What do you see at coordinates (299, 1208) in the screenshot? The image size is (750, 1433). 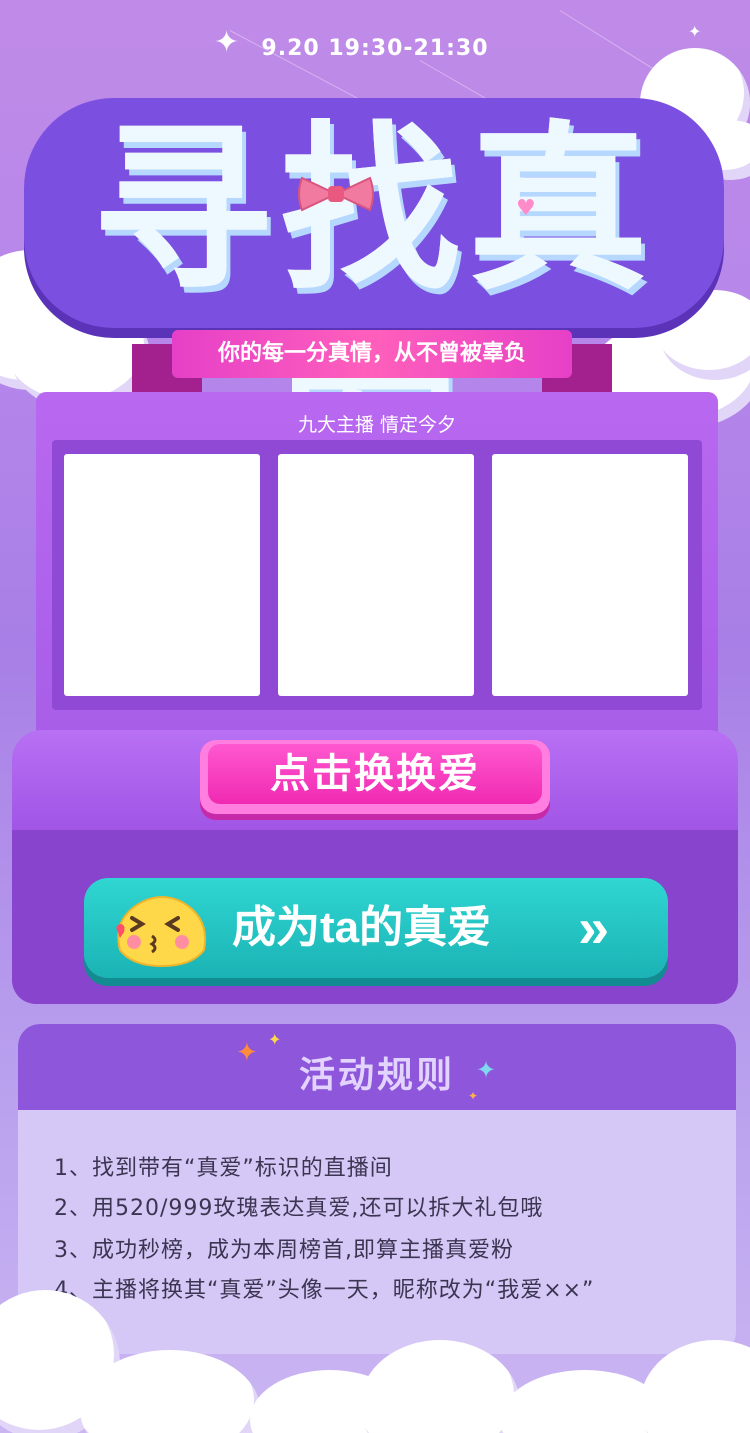 I see `rule-item: 2、用520/999玫瑰表达真爱,还可以拆大礼包哦` at bounding box center [299, 1208].